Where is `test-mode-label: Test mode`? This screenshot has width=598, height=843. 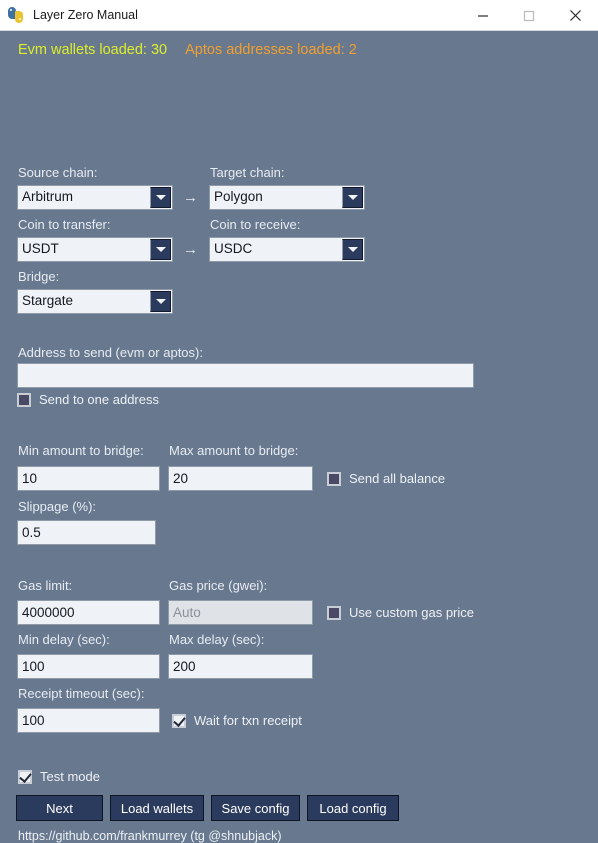
test-mode-label: Test mode is located at coordinates (70, 776).